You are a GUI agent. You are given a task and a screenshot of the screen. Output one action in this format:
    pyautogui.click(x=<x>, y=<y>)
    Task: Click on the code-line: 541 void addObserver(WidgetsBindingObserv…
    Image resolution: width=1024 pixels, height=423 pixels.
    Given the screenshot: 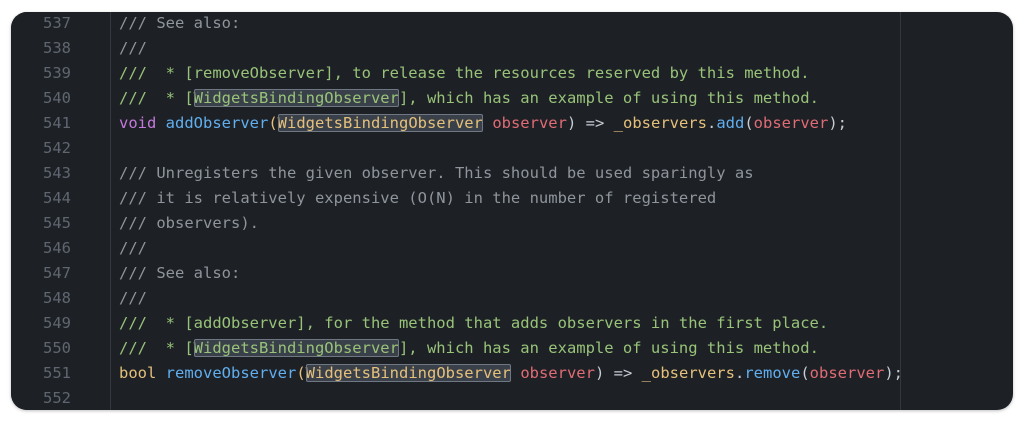 What is the action you would take?
    pyautogui.click(x=512, y=123)
    